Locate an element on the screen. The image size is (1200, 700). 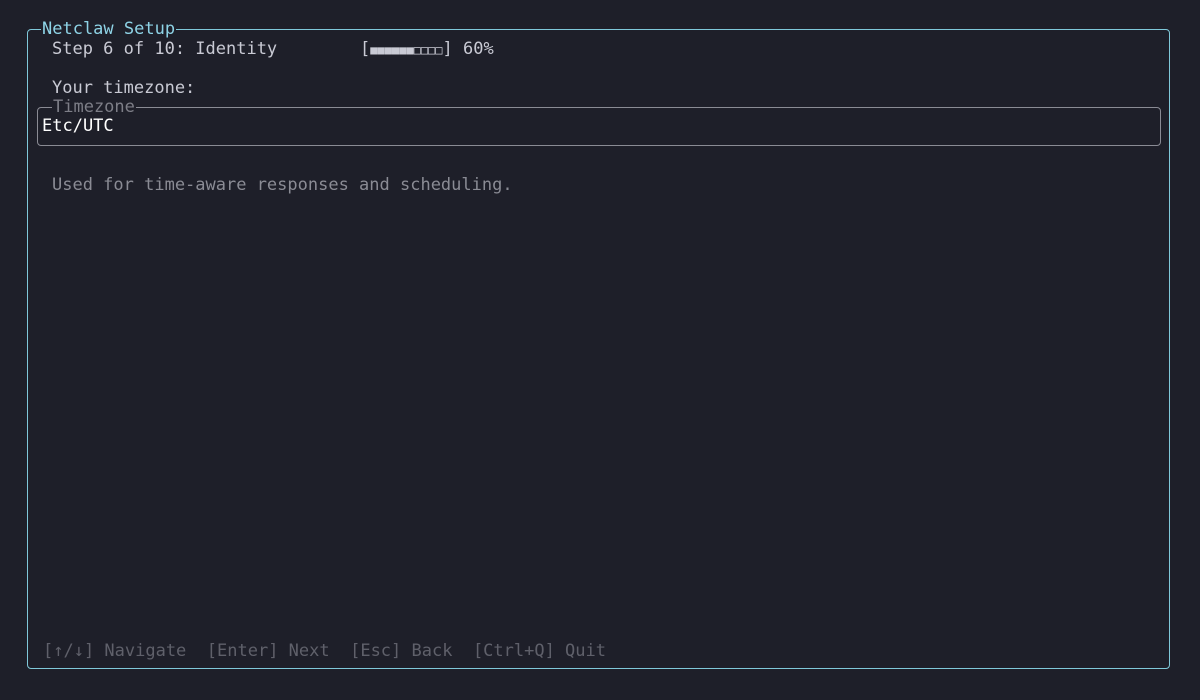
quit-hint: [Ctrl+Q] Quit is located at coordinates (539, 651).